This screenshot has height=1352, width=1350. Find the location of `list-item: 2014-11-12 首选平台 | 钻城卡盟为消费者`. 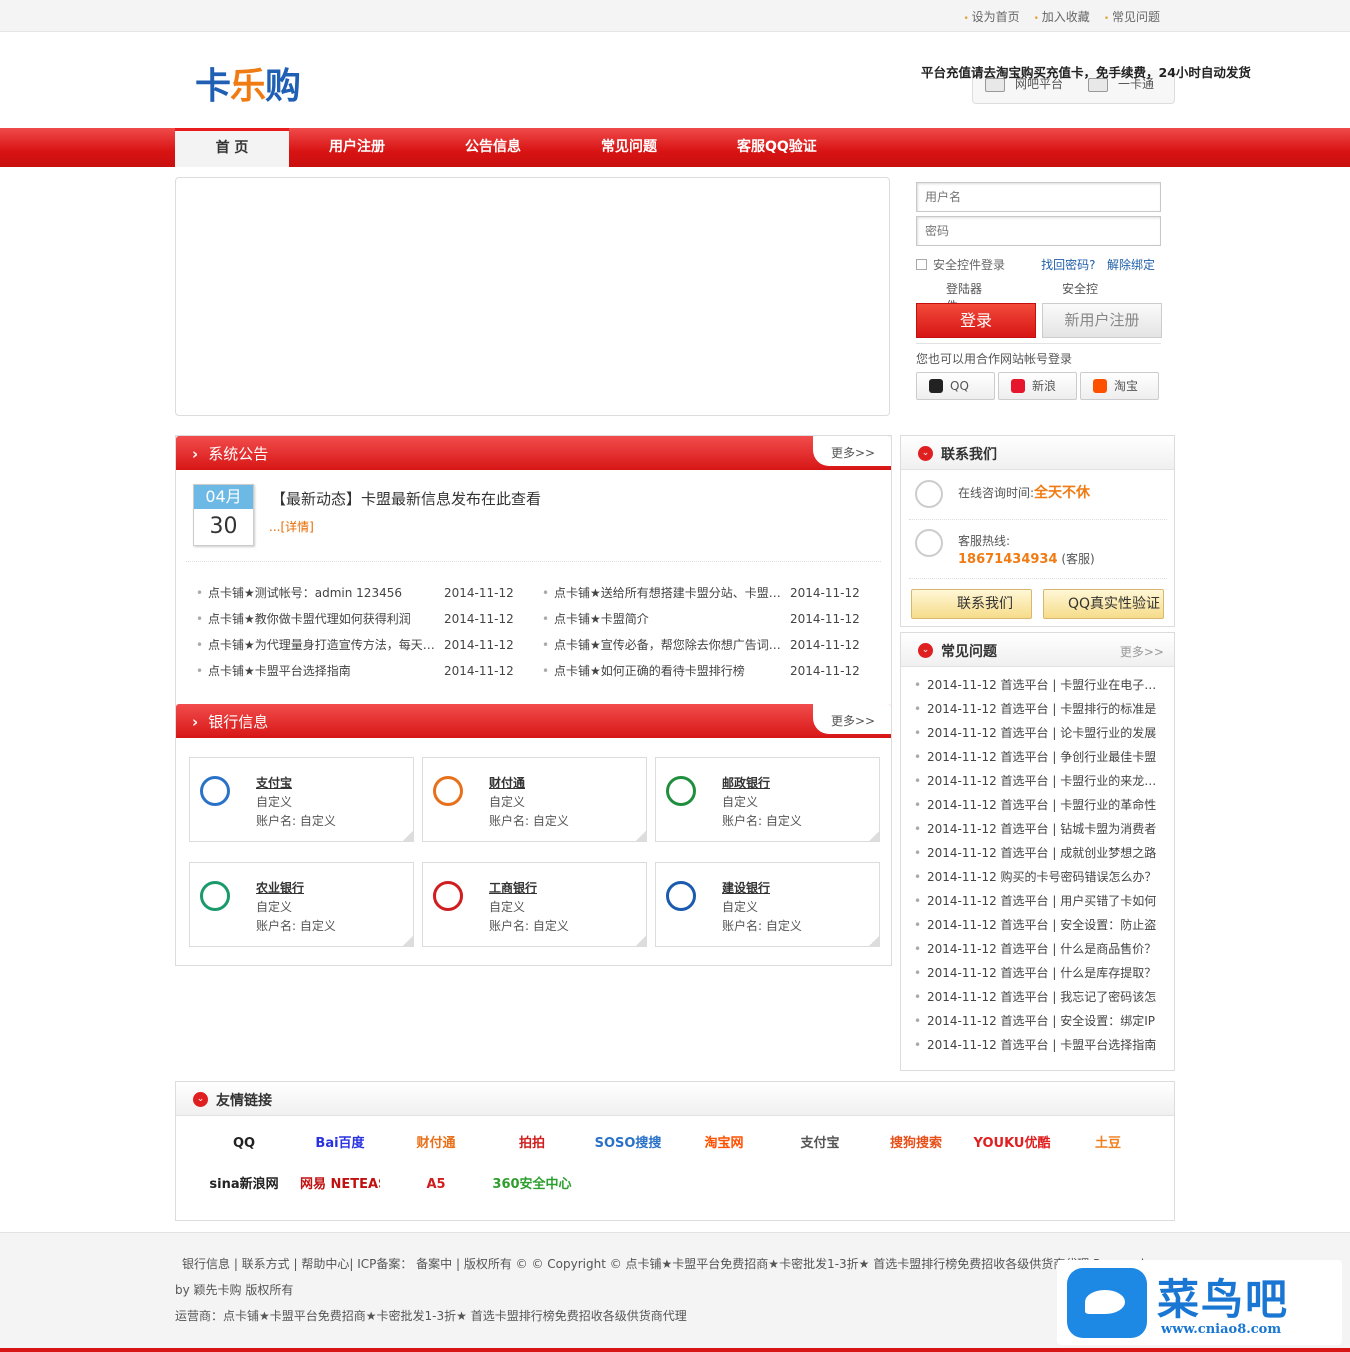

list-item: 2014-11-12 首选平台 | 钻城卡盟为消费者 is located at coordinates (1032, 829).